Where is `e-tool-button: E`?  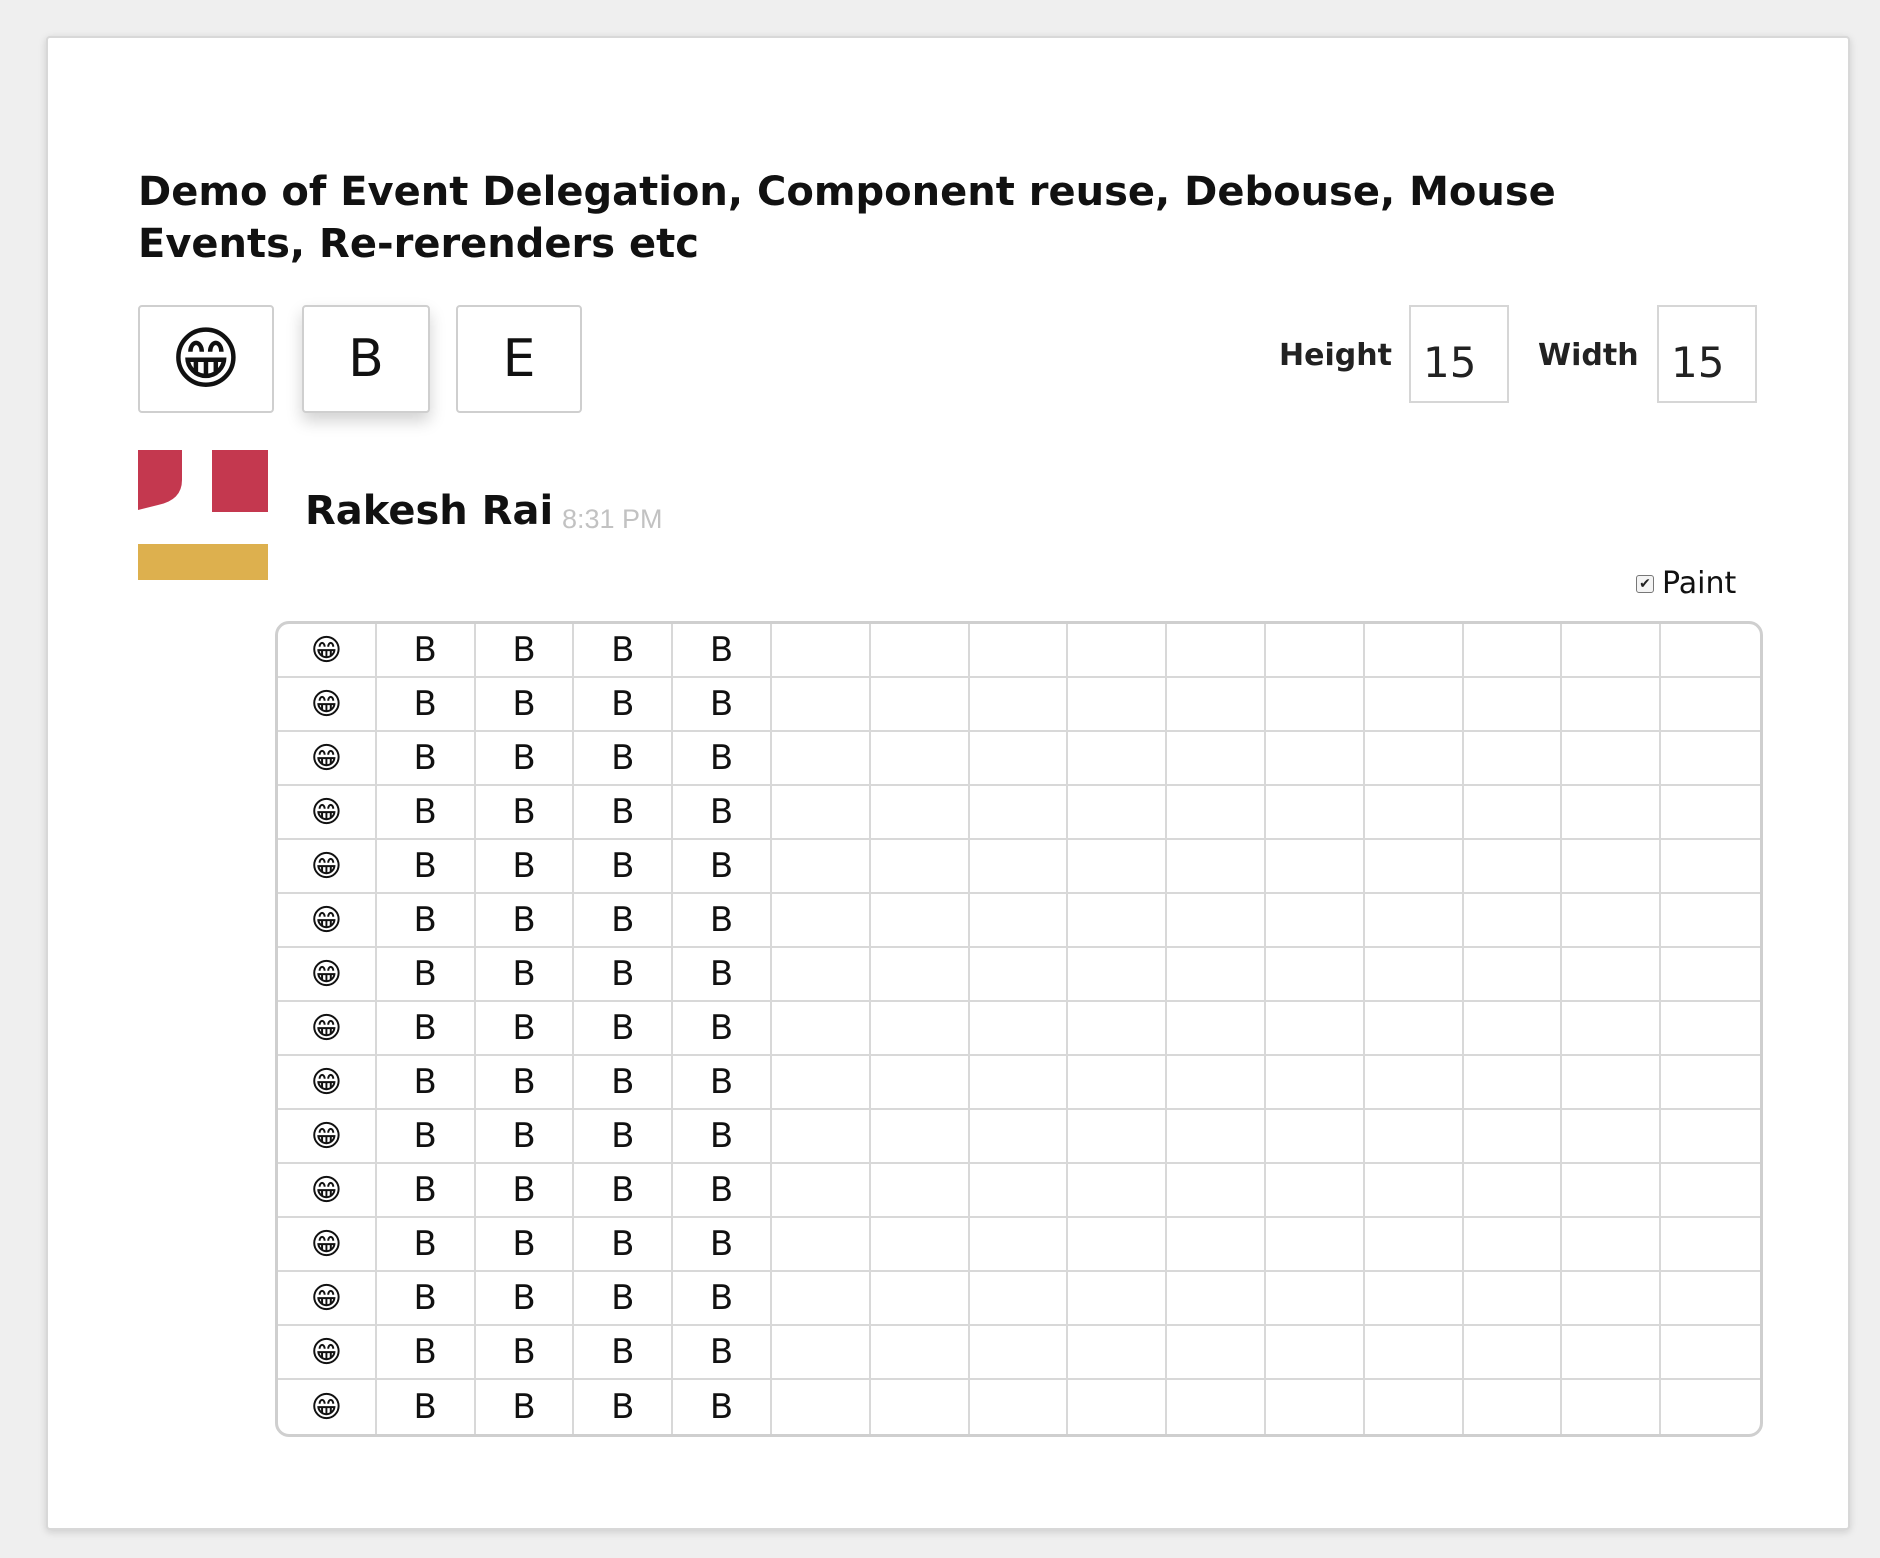
e-tool-button: E is located at coordinates (519, 359).